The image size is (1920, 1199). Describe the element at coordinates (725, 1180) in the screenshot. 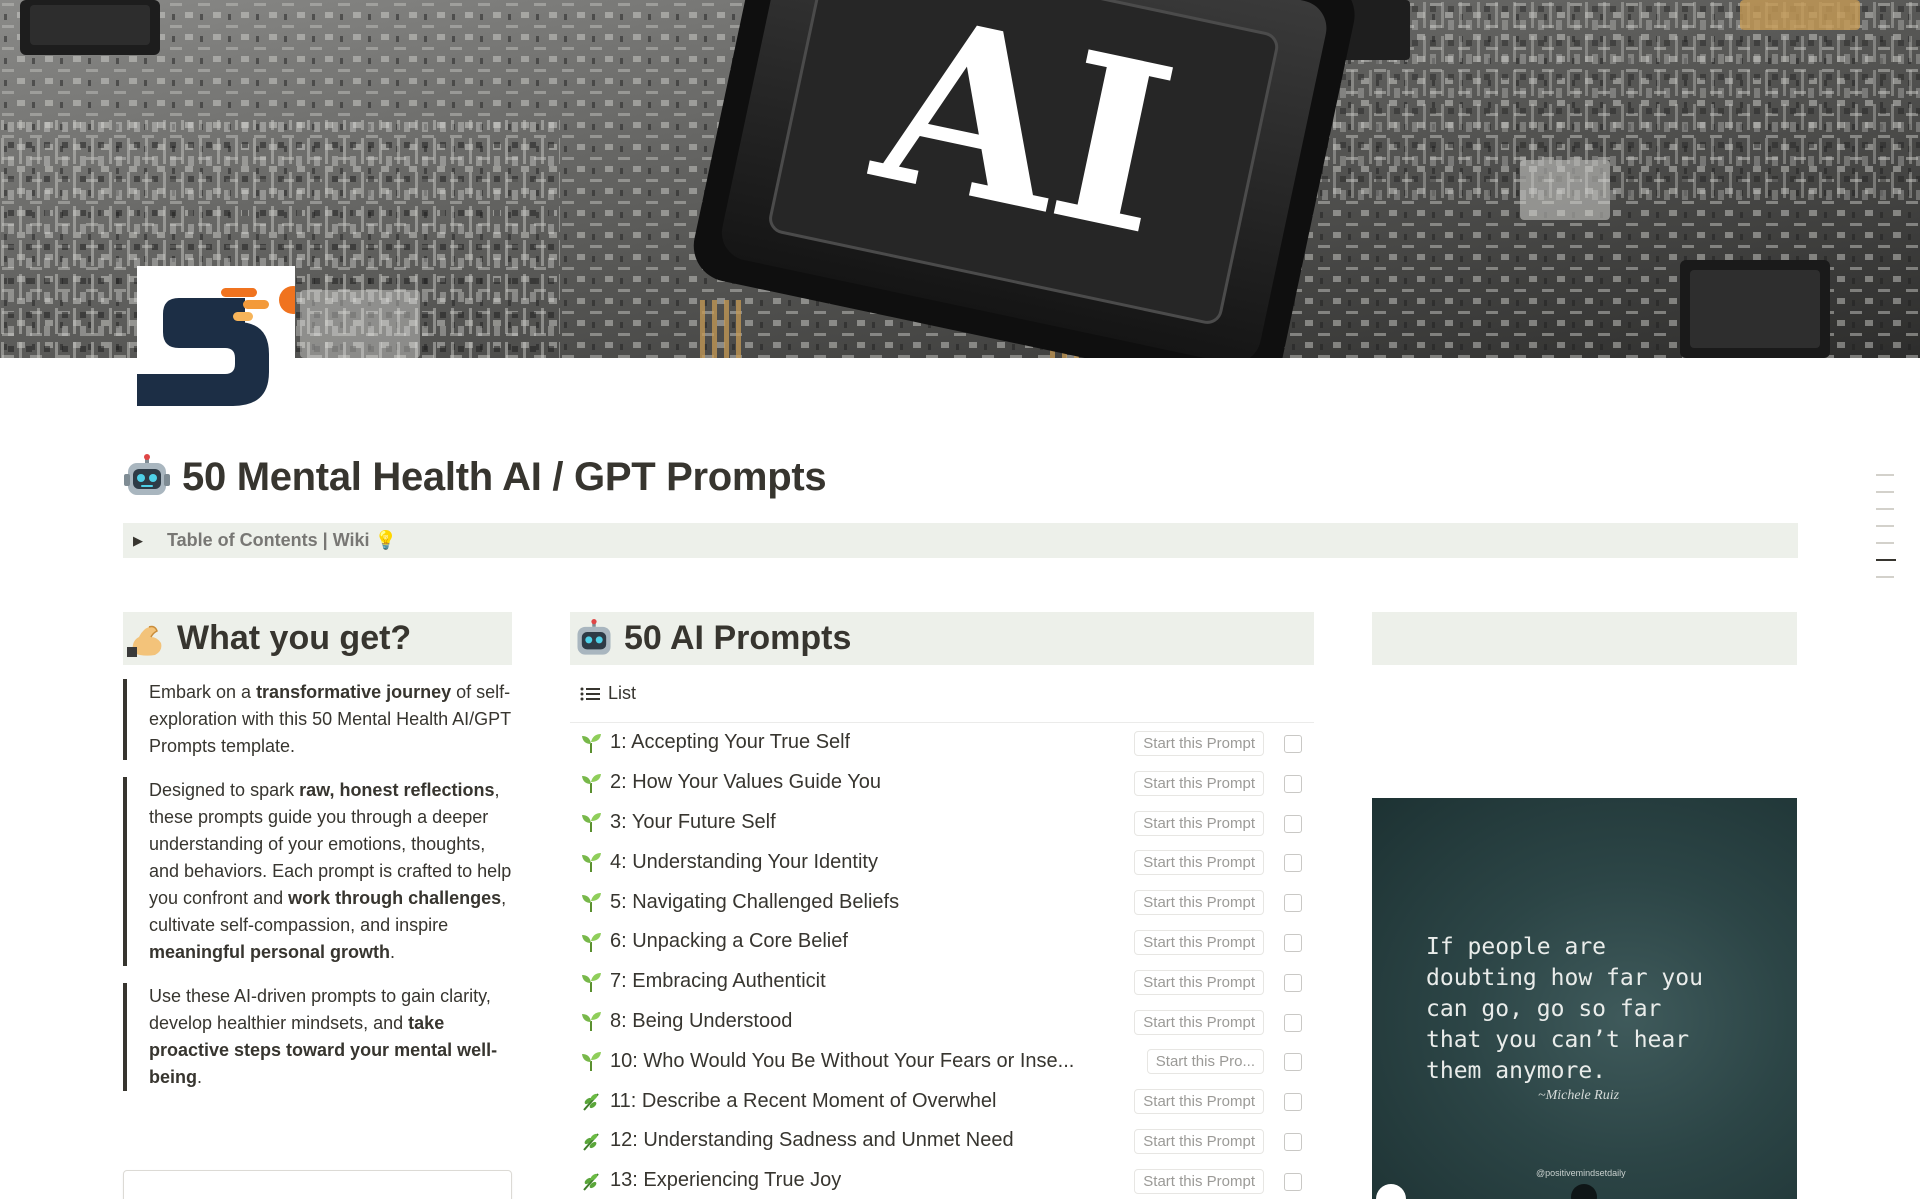

I see `prompt-title: 13: Experiencing True Joy` at that location.